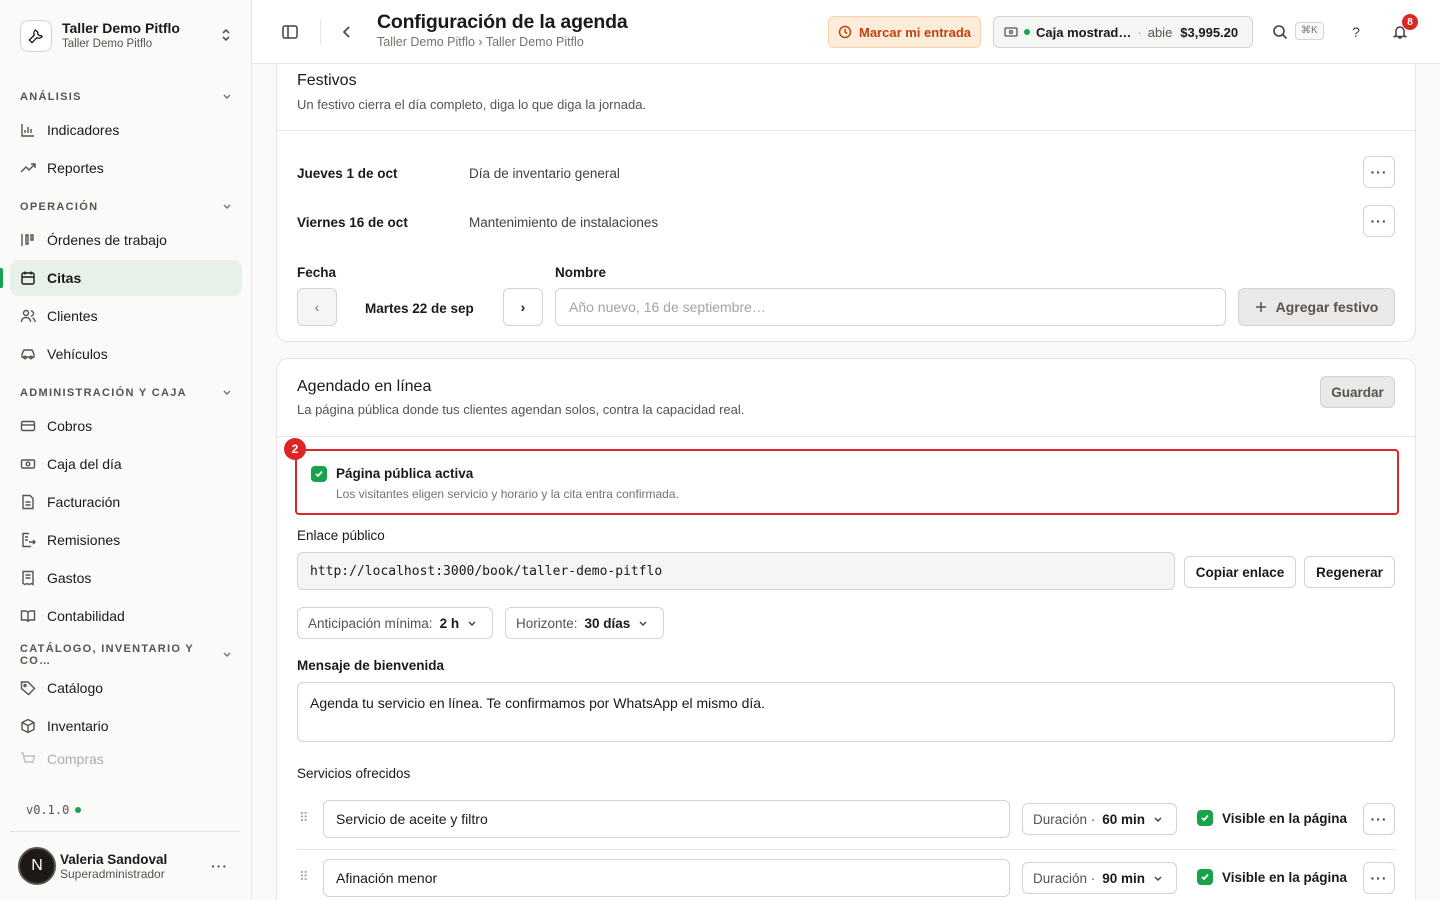 This screenshot has height=900, width=1440. What do you see at coordinates (126, 759) in the screenshot?
I see `sidebar-item-compras: Compras` at bounding box center [126, 759].